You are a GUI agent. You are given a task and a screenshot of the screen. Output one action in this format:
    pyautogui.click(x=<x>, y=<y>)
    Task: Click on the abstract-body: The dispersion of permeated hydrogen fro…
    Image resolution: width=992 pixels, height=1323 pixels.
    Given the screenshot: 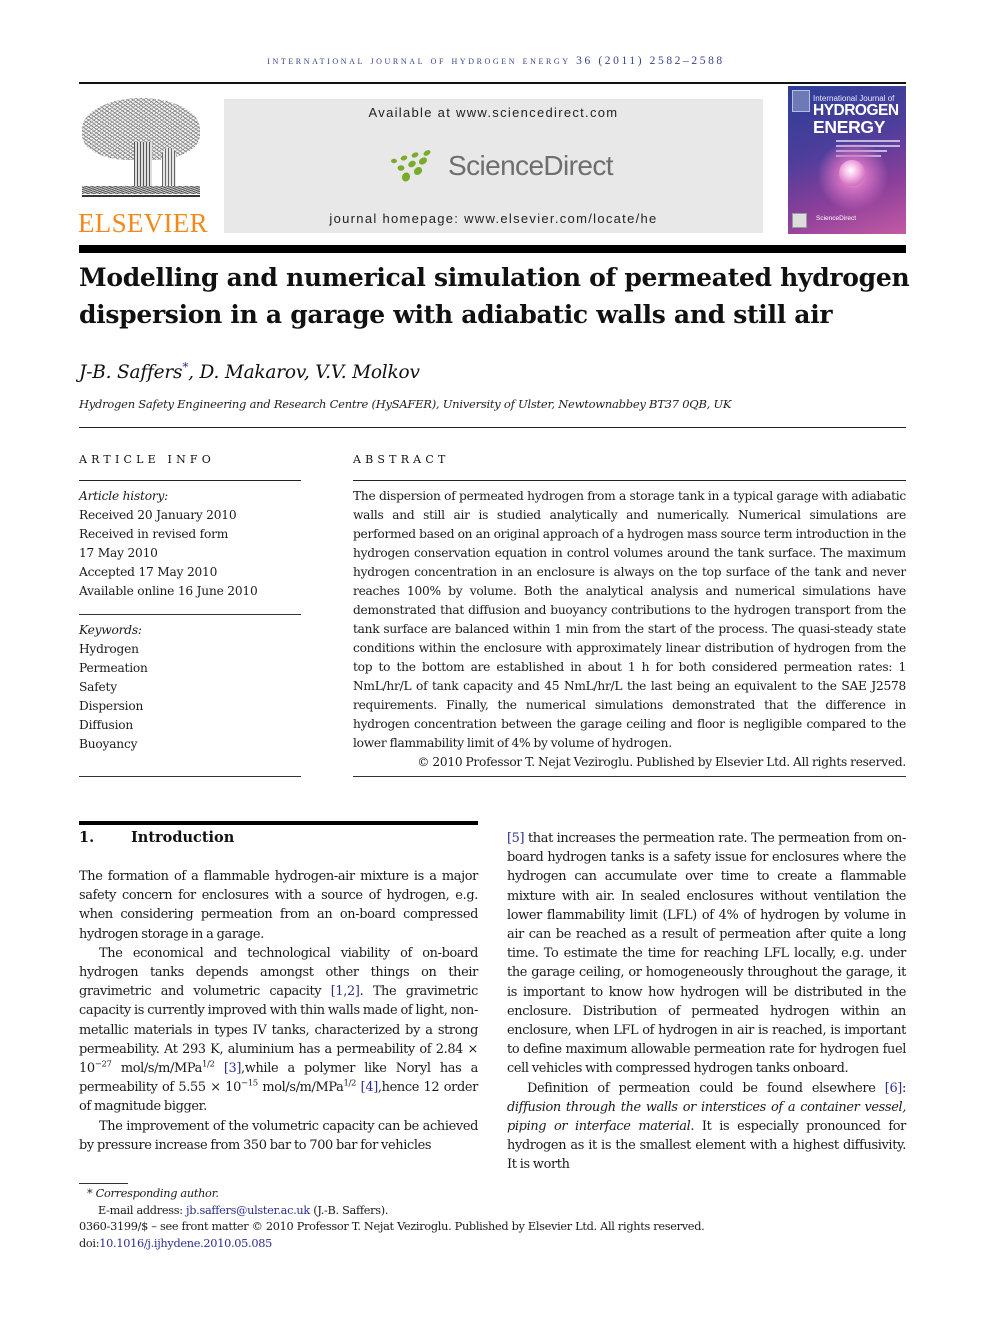 What is the action you would take?
    pyautogui.click(x=629, y=629)
    